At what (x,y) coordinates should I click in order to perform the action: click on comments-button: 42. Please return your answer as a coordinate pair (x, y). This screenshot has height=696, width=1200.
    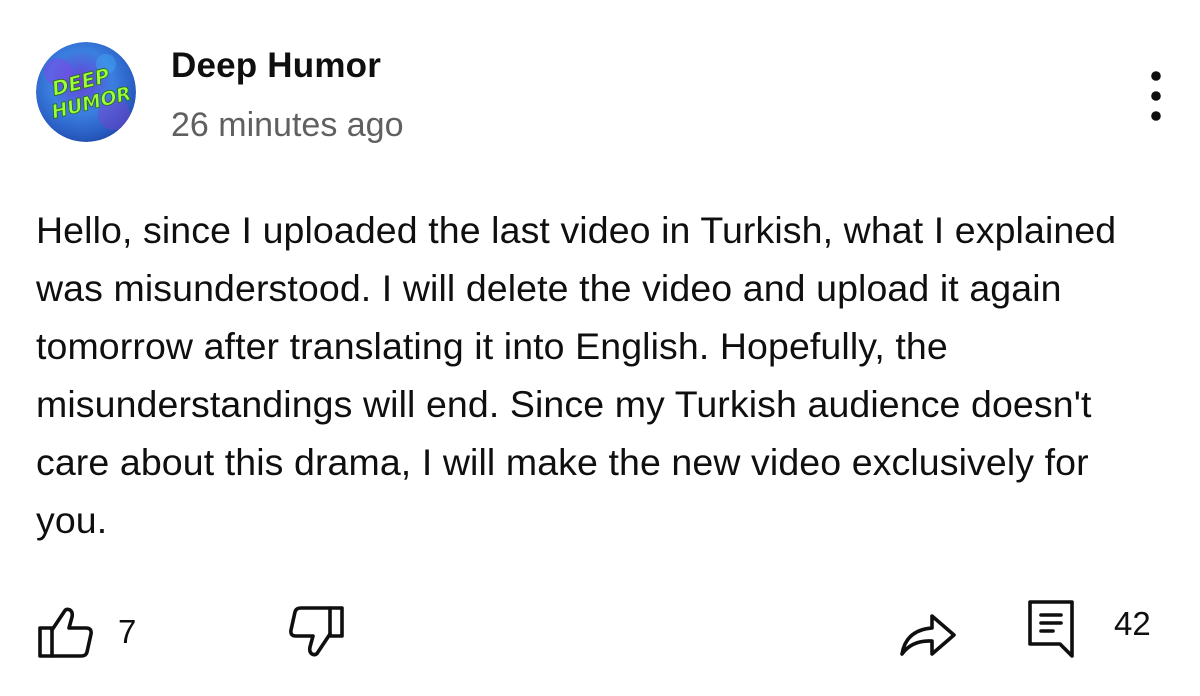
    Looking at the image, I should click on (1088, 629).